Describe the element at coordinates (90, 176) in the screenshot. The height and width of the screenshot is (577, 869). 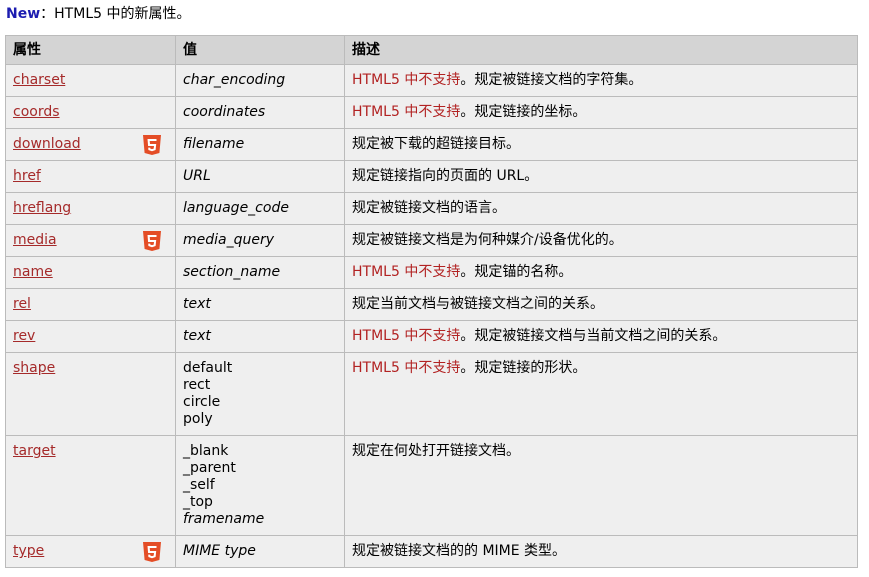
I see `attribute-cell: href` at that location.